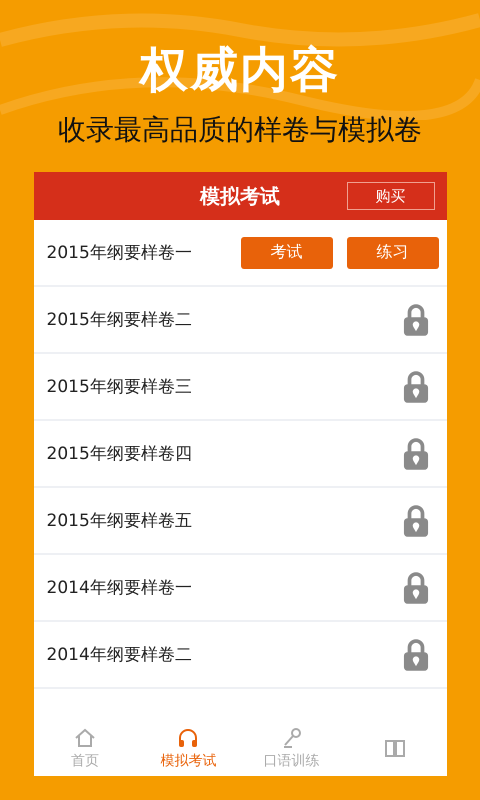  Describe the element at coordinates (119, 655) in the screenshot. I see `paper-title: 2014年纲要样卷二` at that location.